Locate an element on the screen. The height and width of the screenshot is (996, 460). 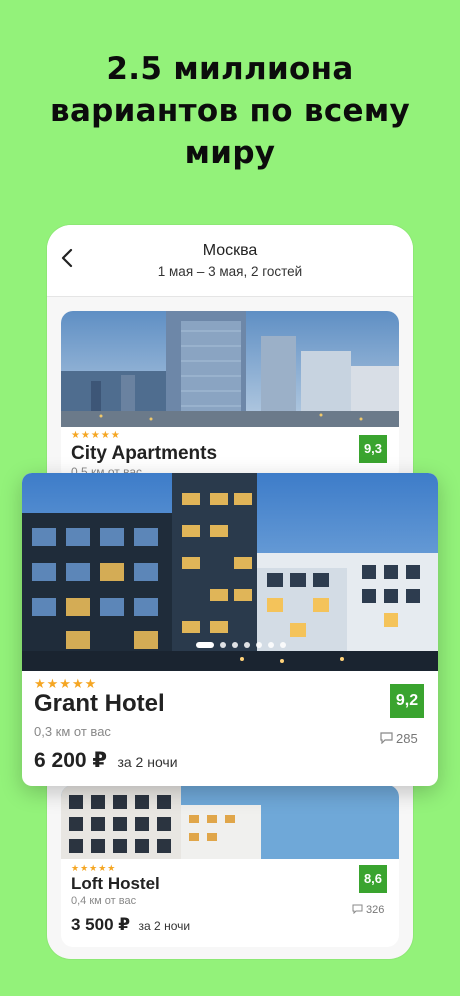
review-count: 326 is located at coordinates (368, 910).